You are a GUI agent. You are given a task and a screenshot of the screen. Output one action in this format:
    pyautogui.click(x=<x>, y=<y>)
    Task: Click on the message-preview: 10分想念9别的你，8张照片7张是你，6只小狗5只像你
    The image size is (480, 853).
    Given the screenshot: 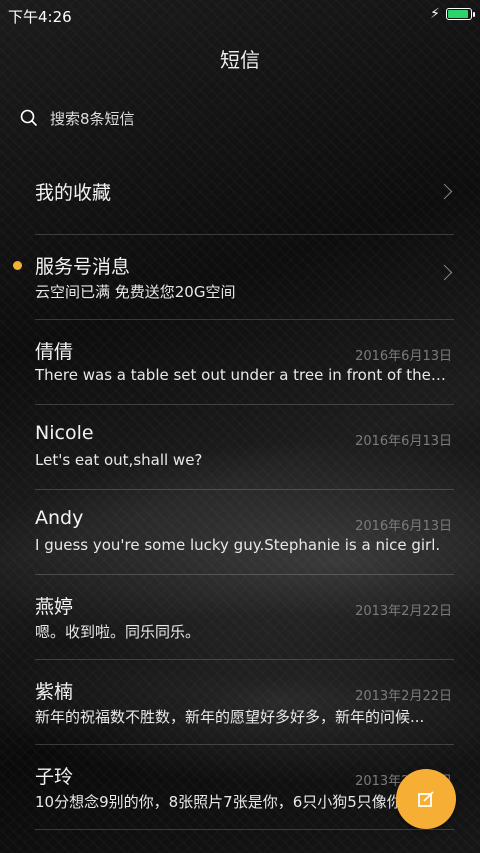 What is the action you would take?
    pyautogui.click(x=218, y=802)
    